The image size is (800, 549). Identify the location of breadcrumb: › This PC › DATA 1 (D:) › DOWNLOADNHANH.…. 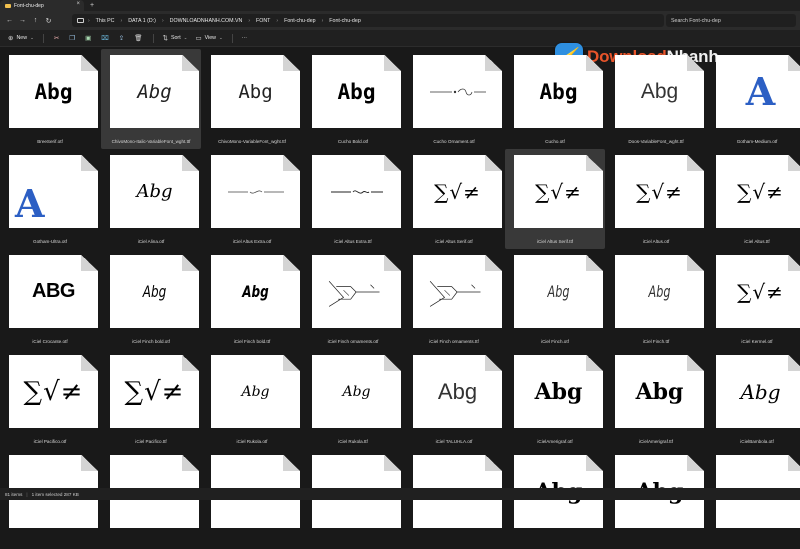
(368, 20).